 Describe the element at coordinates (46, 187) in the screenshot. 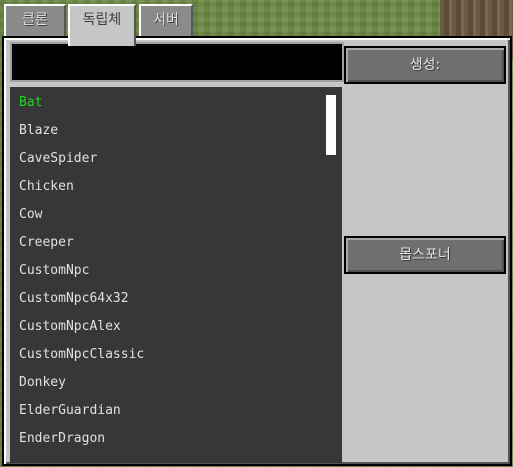

I see `list-item: Chicken` at that location.